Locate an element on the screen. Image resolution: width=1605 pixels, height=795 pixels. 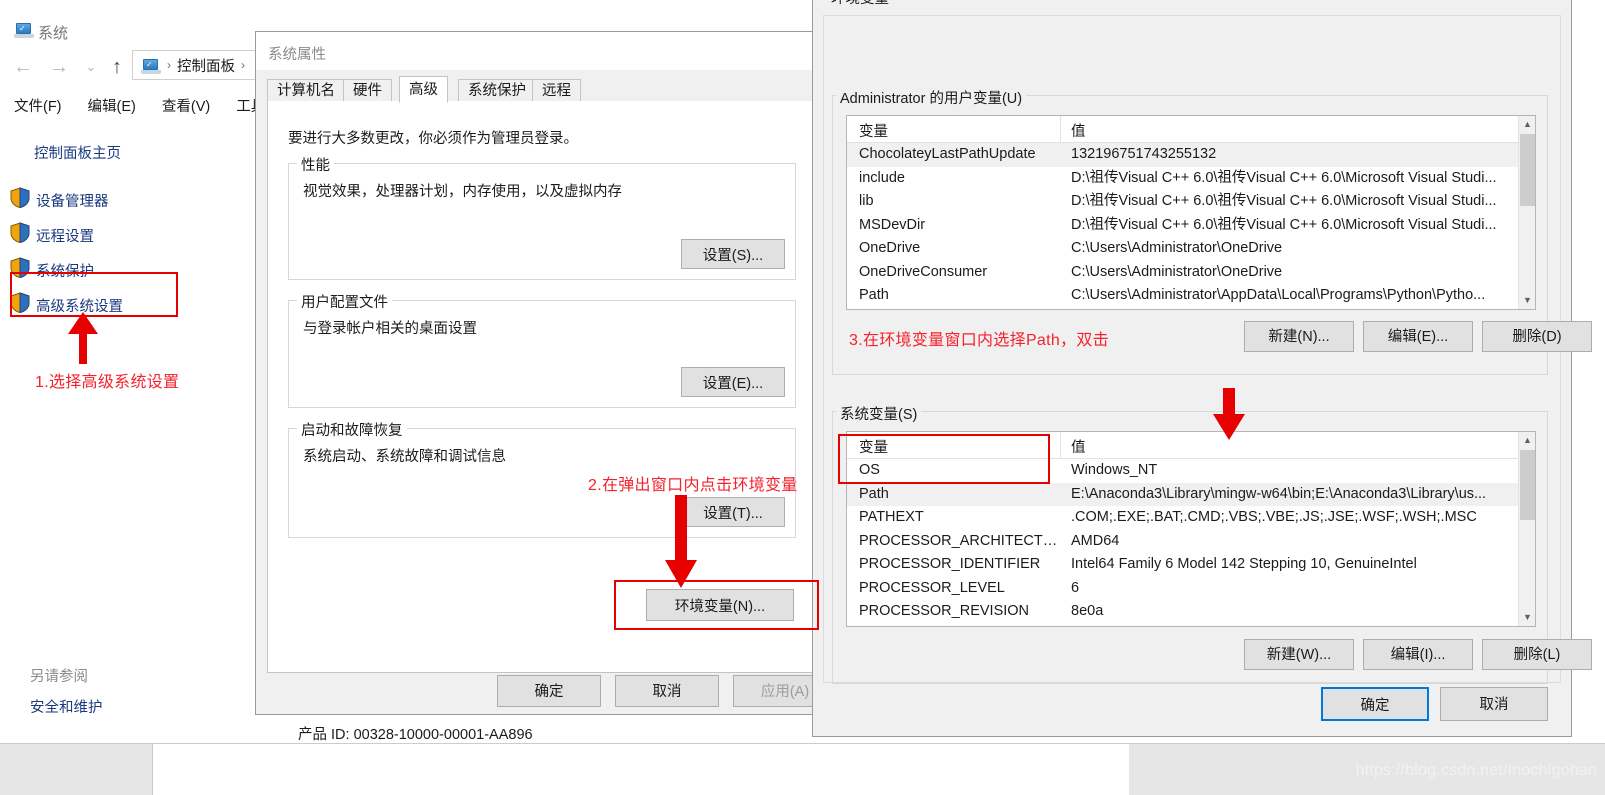
sidebar-item-remote-settings: 远程设置 is located at coordinates (65, 235).